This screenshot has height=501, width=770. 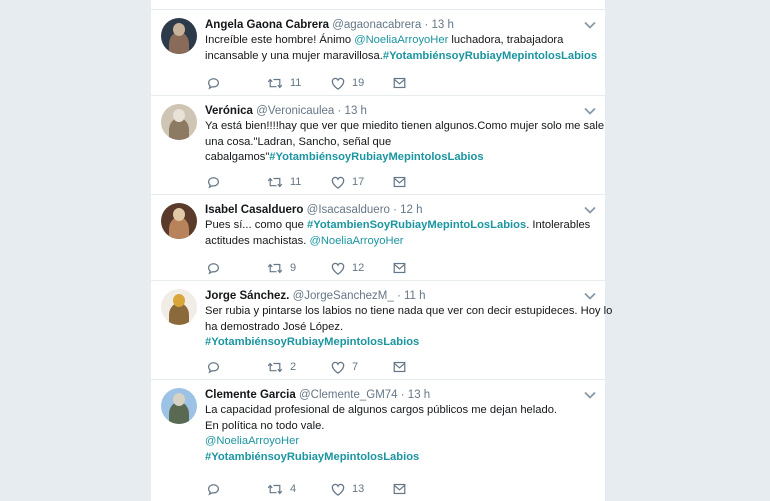 I want to click on like-button: 13, so click(x=347, y=489).